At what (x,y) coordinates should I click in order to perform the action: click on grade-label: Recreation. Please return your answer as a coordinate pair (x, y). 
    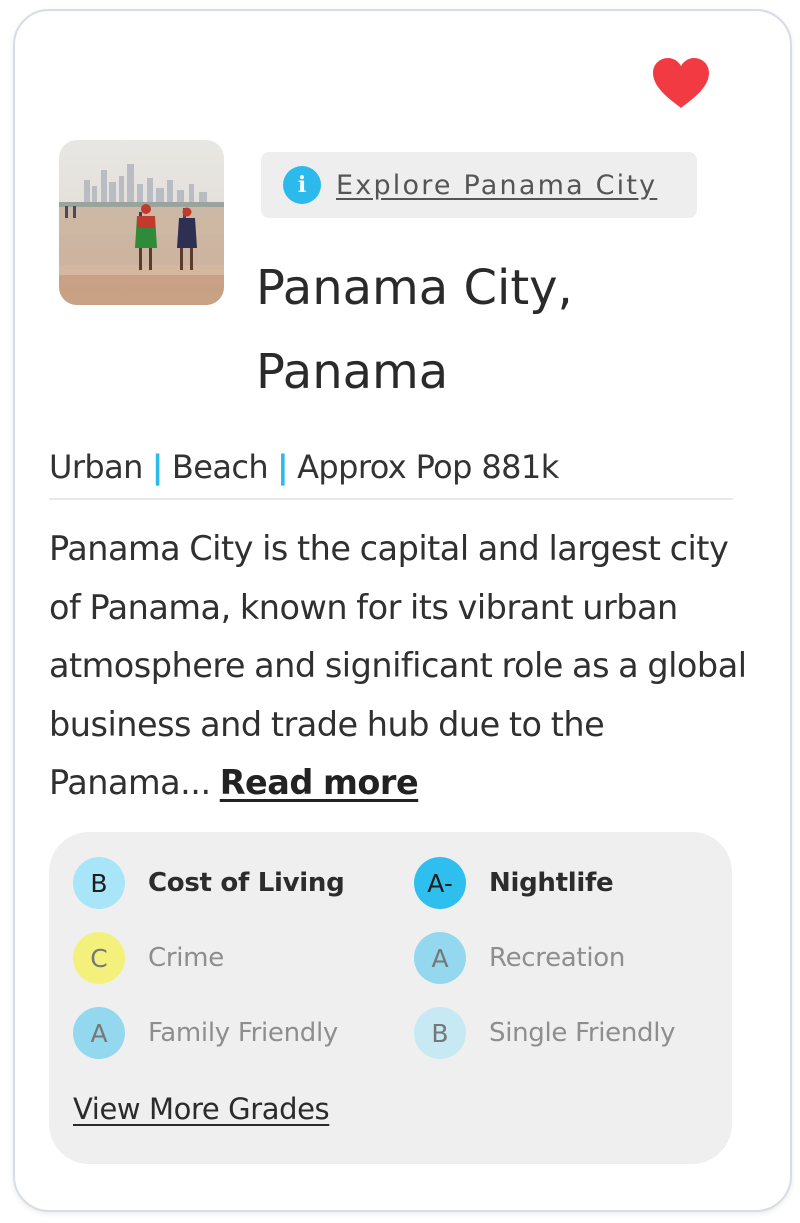
    Looking at the image, I should click on (557, 958).